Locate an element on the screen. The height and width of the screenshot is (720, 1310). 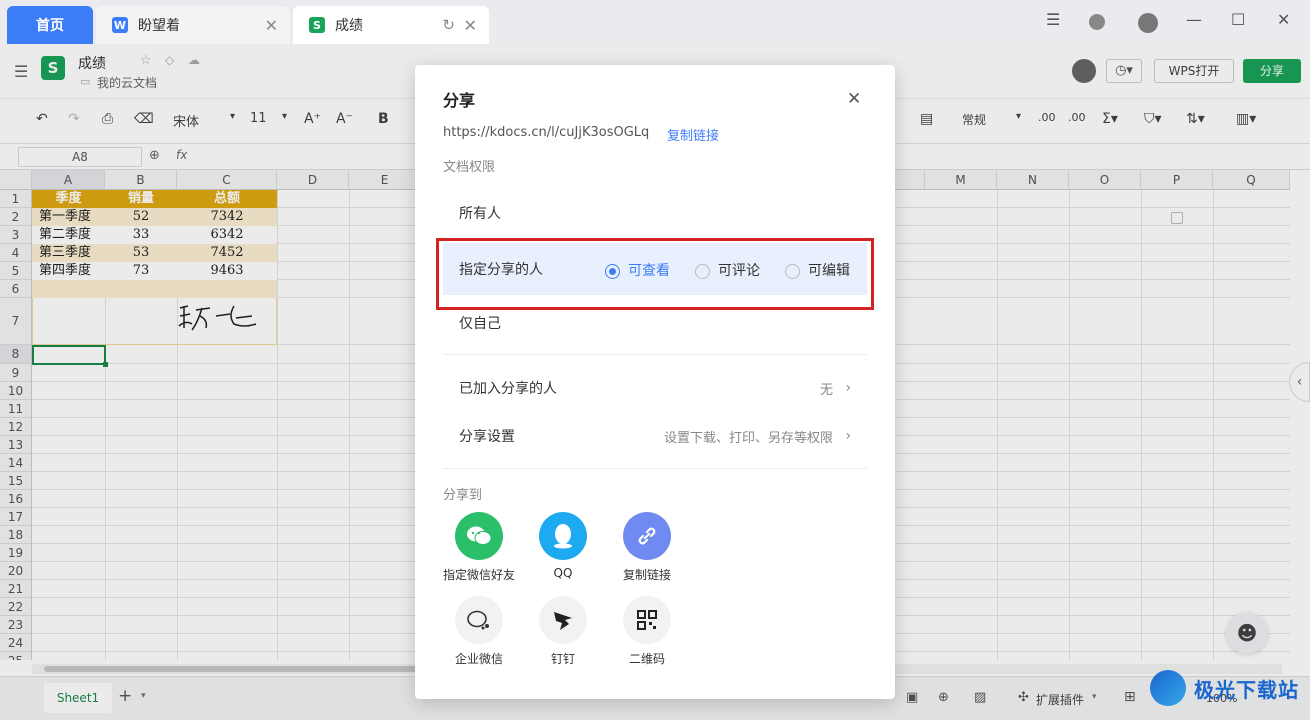
refresh-icon: ↻ is located at coordinates (448, 25).